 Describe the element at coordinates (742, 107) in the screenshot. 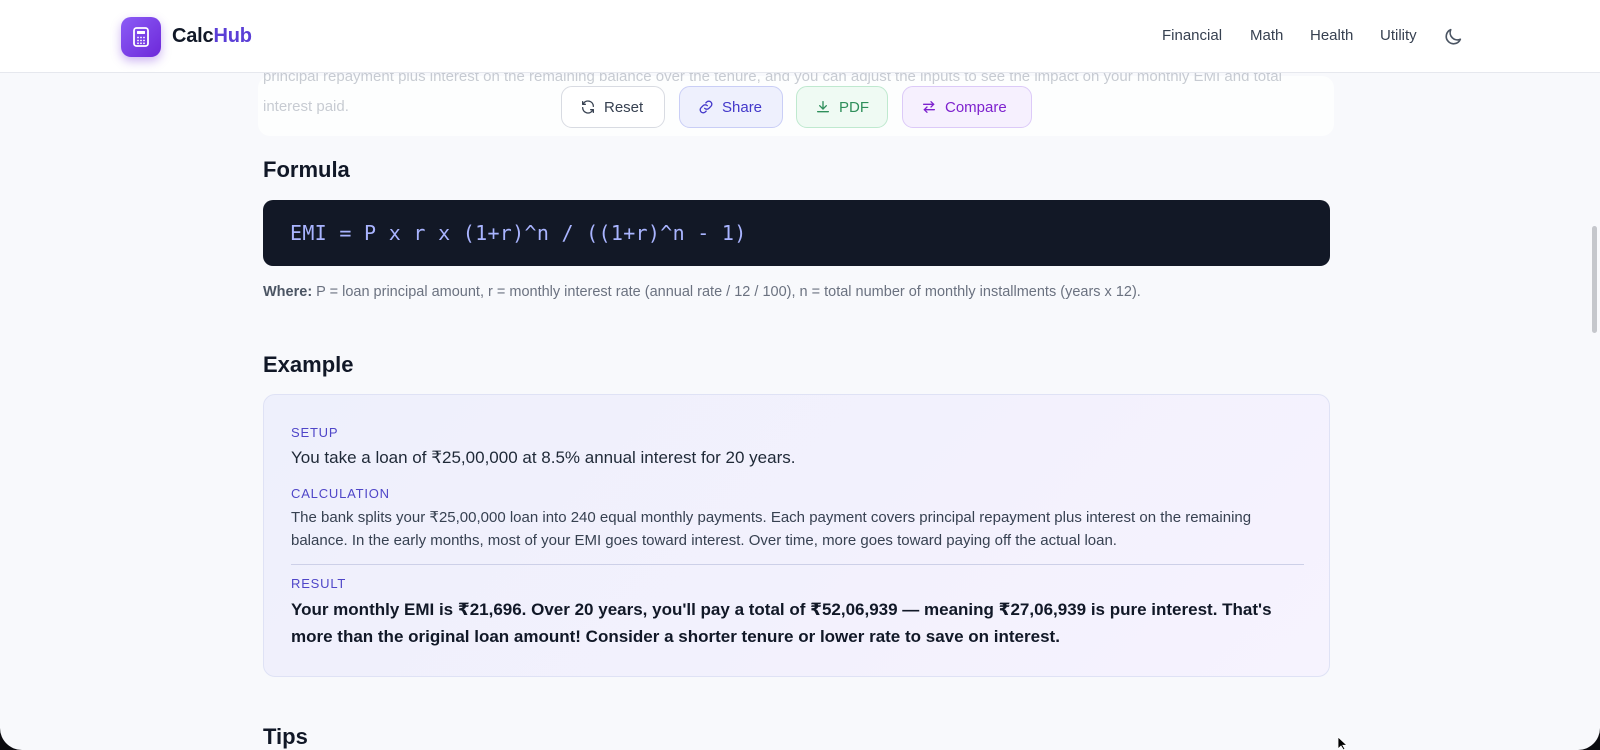

I see `share-label: Share` at that location.